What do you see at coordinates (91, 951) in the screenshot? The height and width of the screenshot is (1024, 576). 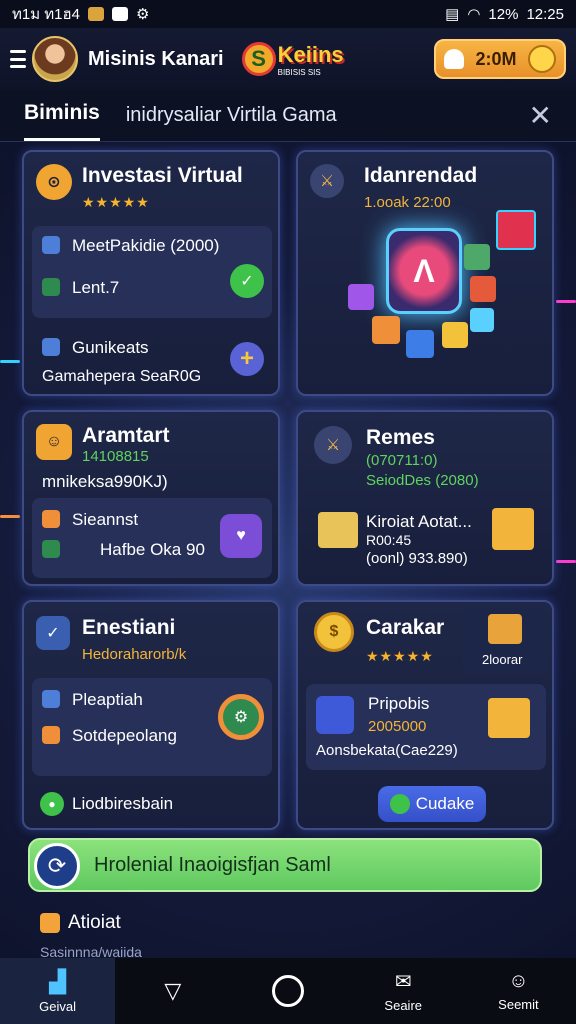 I see `footer-subtext: Sasinnna/waiida` at bounding box center [91, 951].